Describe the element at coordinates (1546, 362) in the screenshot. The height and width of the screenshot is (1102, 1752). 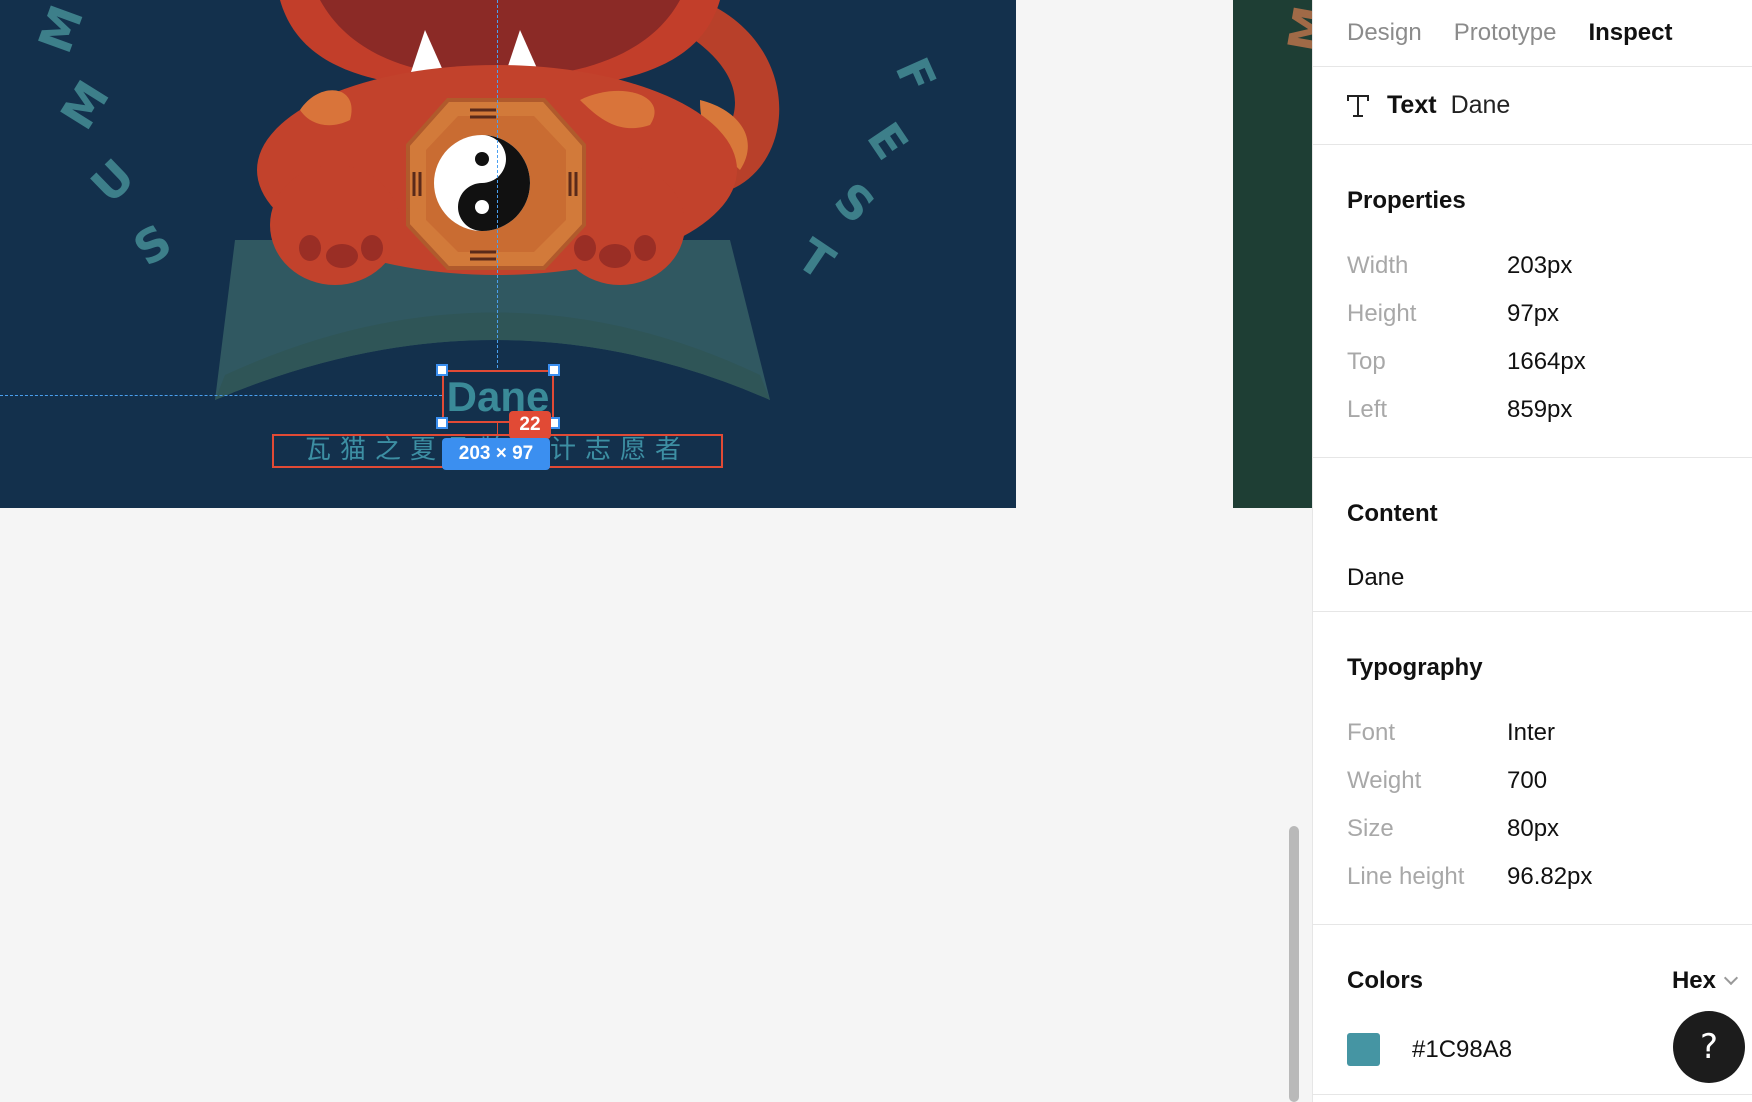
I see `property-value: 1664px` at that location.